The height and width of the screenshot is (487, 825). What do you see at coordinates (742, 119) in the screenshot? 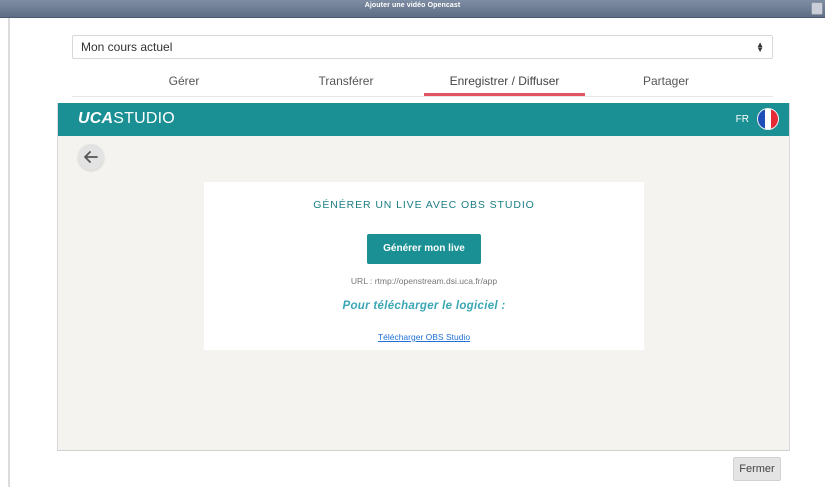
I see `language-label: FR` at bounding box center [742, 119].